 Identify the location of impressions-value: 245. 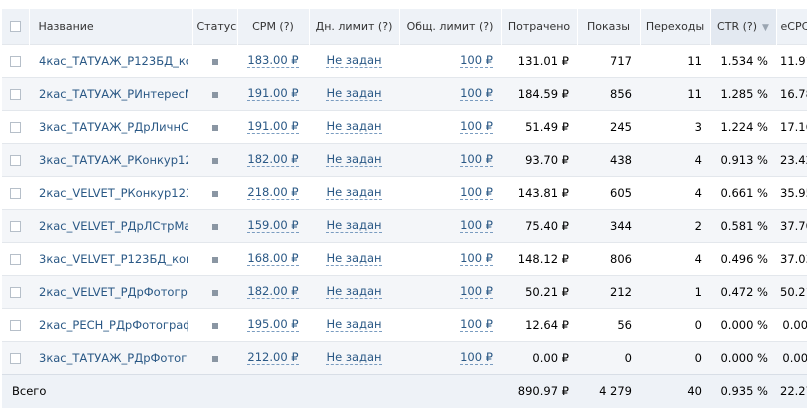
(621, 126).